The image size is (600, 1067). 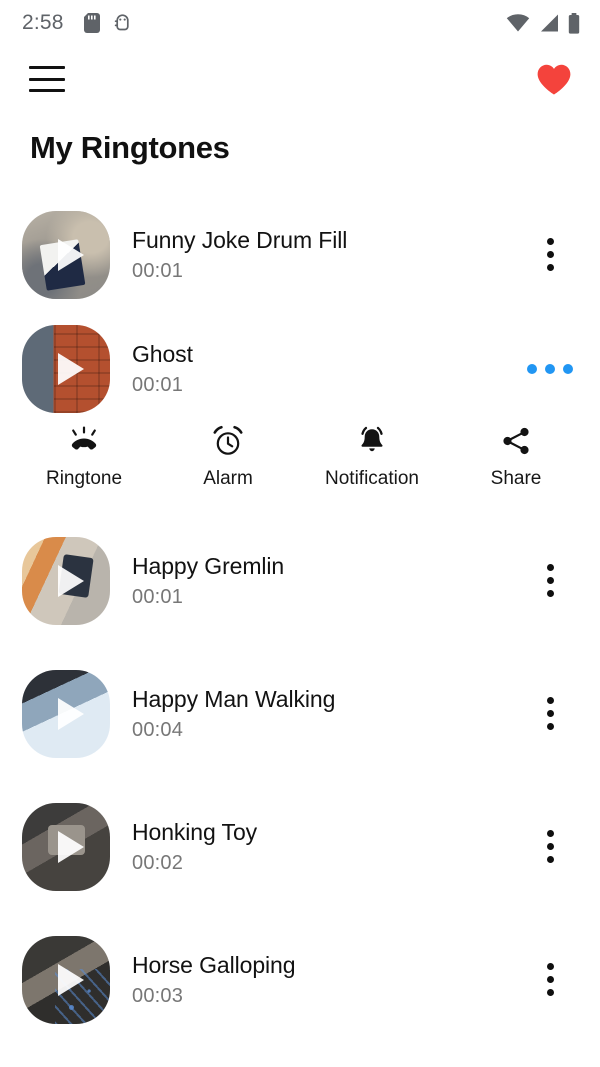 I want to click on wifi-icon, so click(x=518, y=23).